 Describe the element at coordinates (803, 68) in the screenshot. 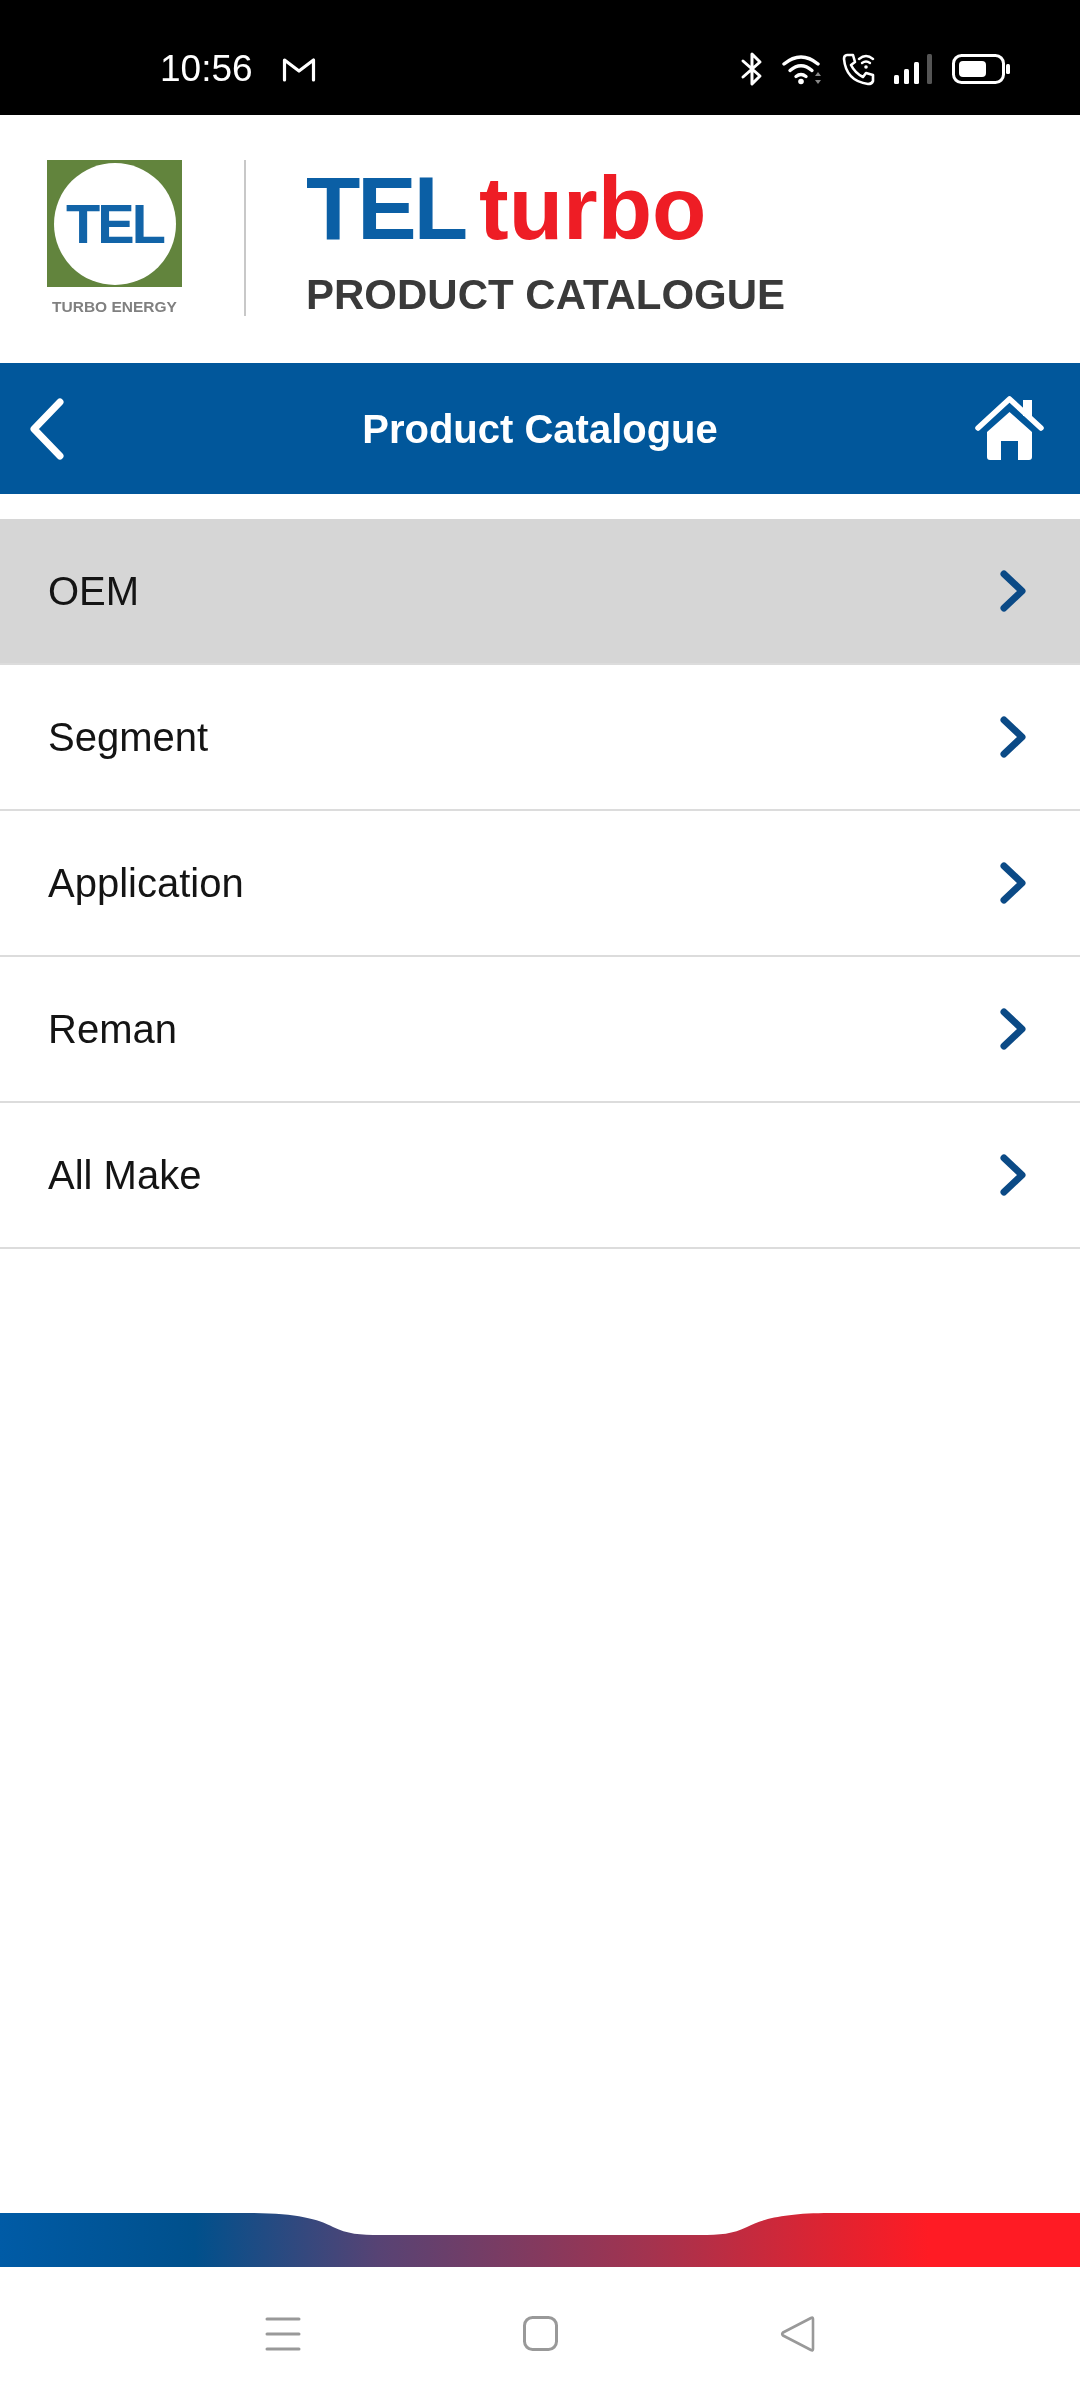

I see `wifi-icon` at that location.